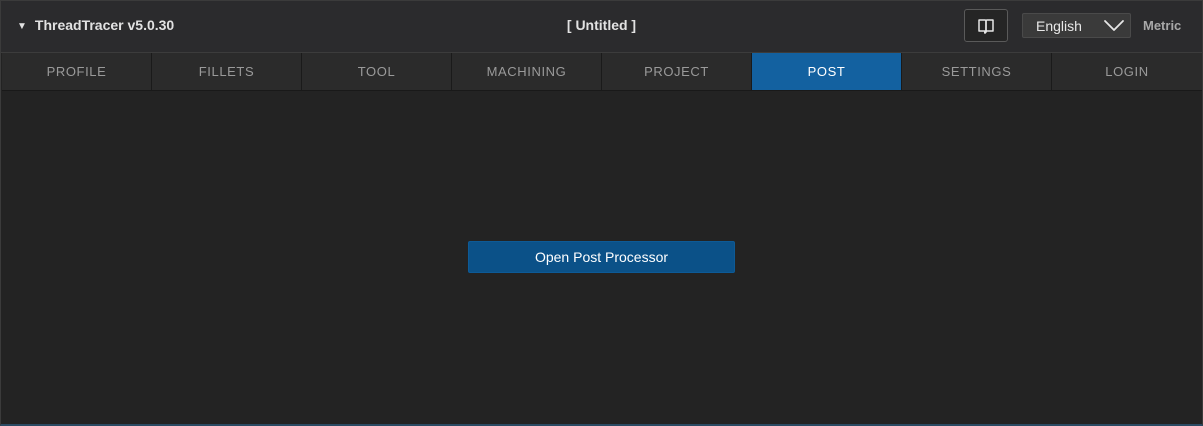 This screenshot has width=1203, height=426. I want to click on tab-profile: PROFILE, so click(77, 71).